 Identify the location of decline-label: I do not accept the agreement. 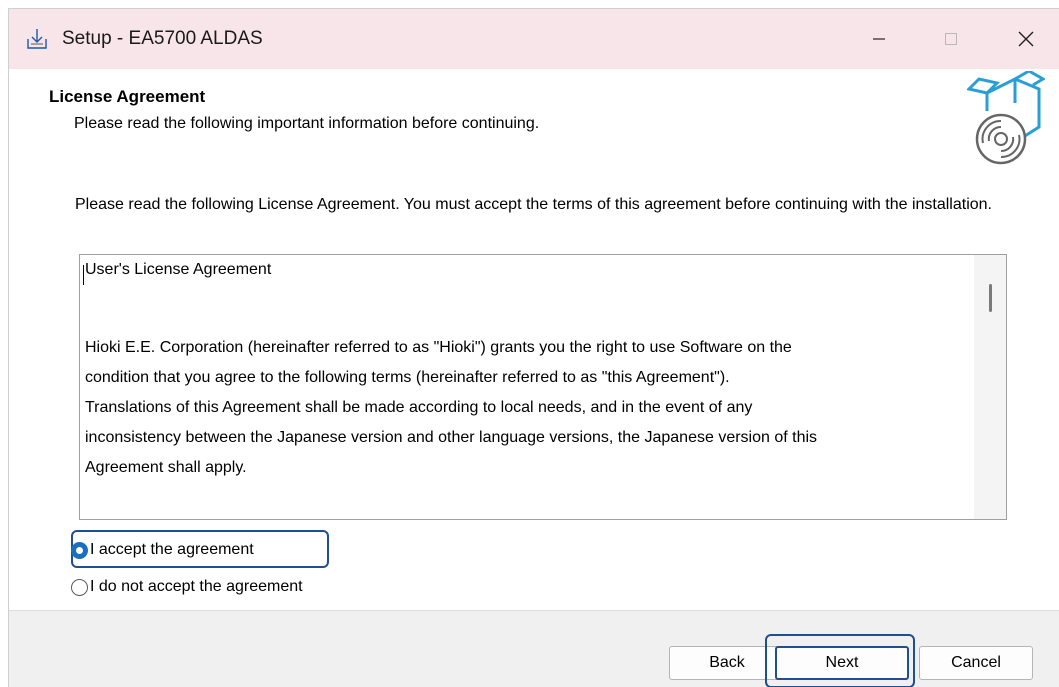
(196, 587).